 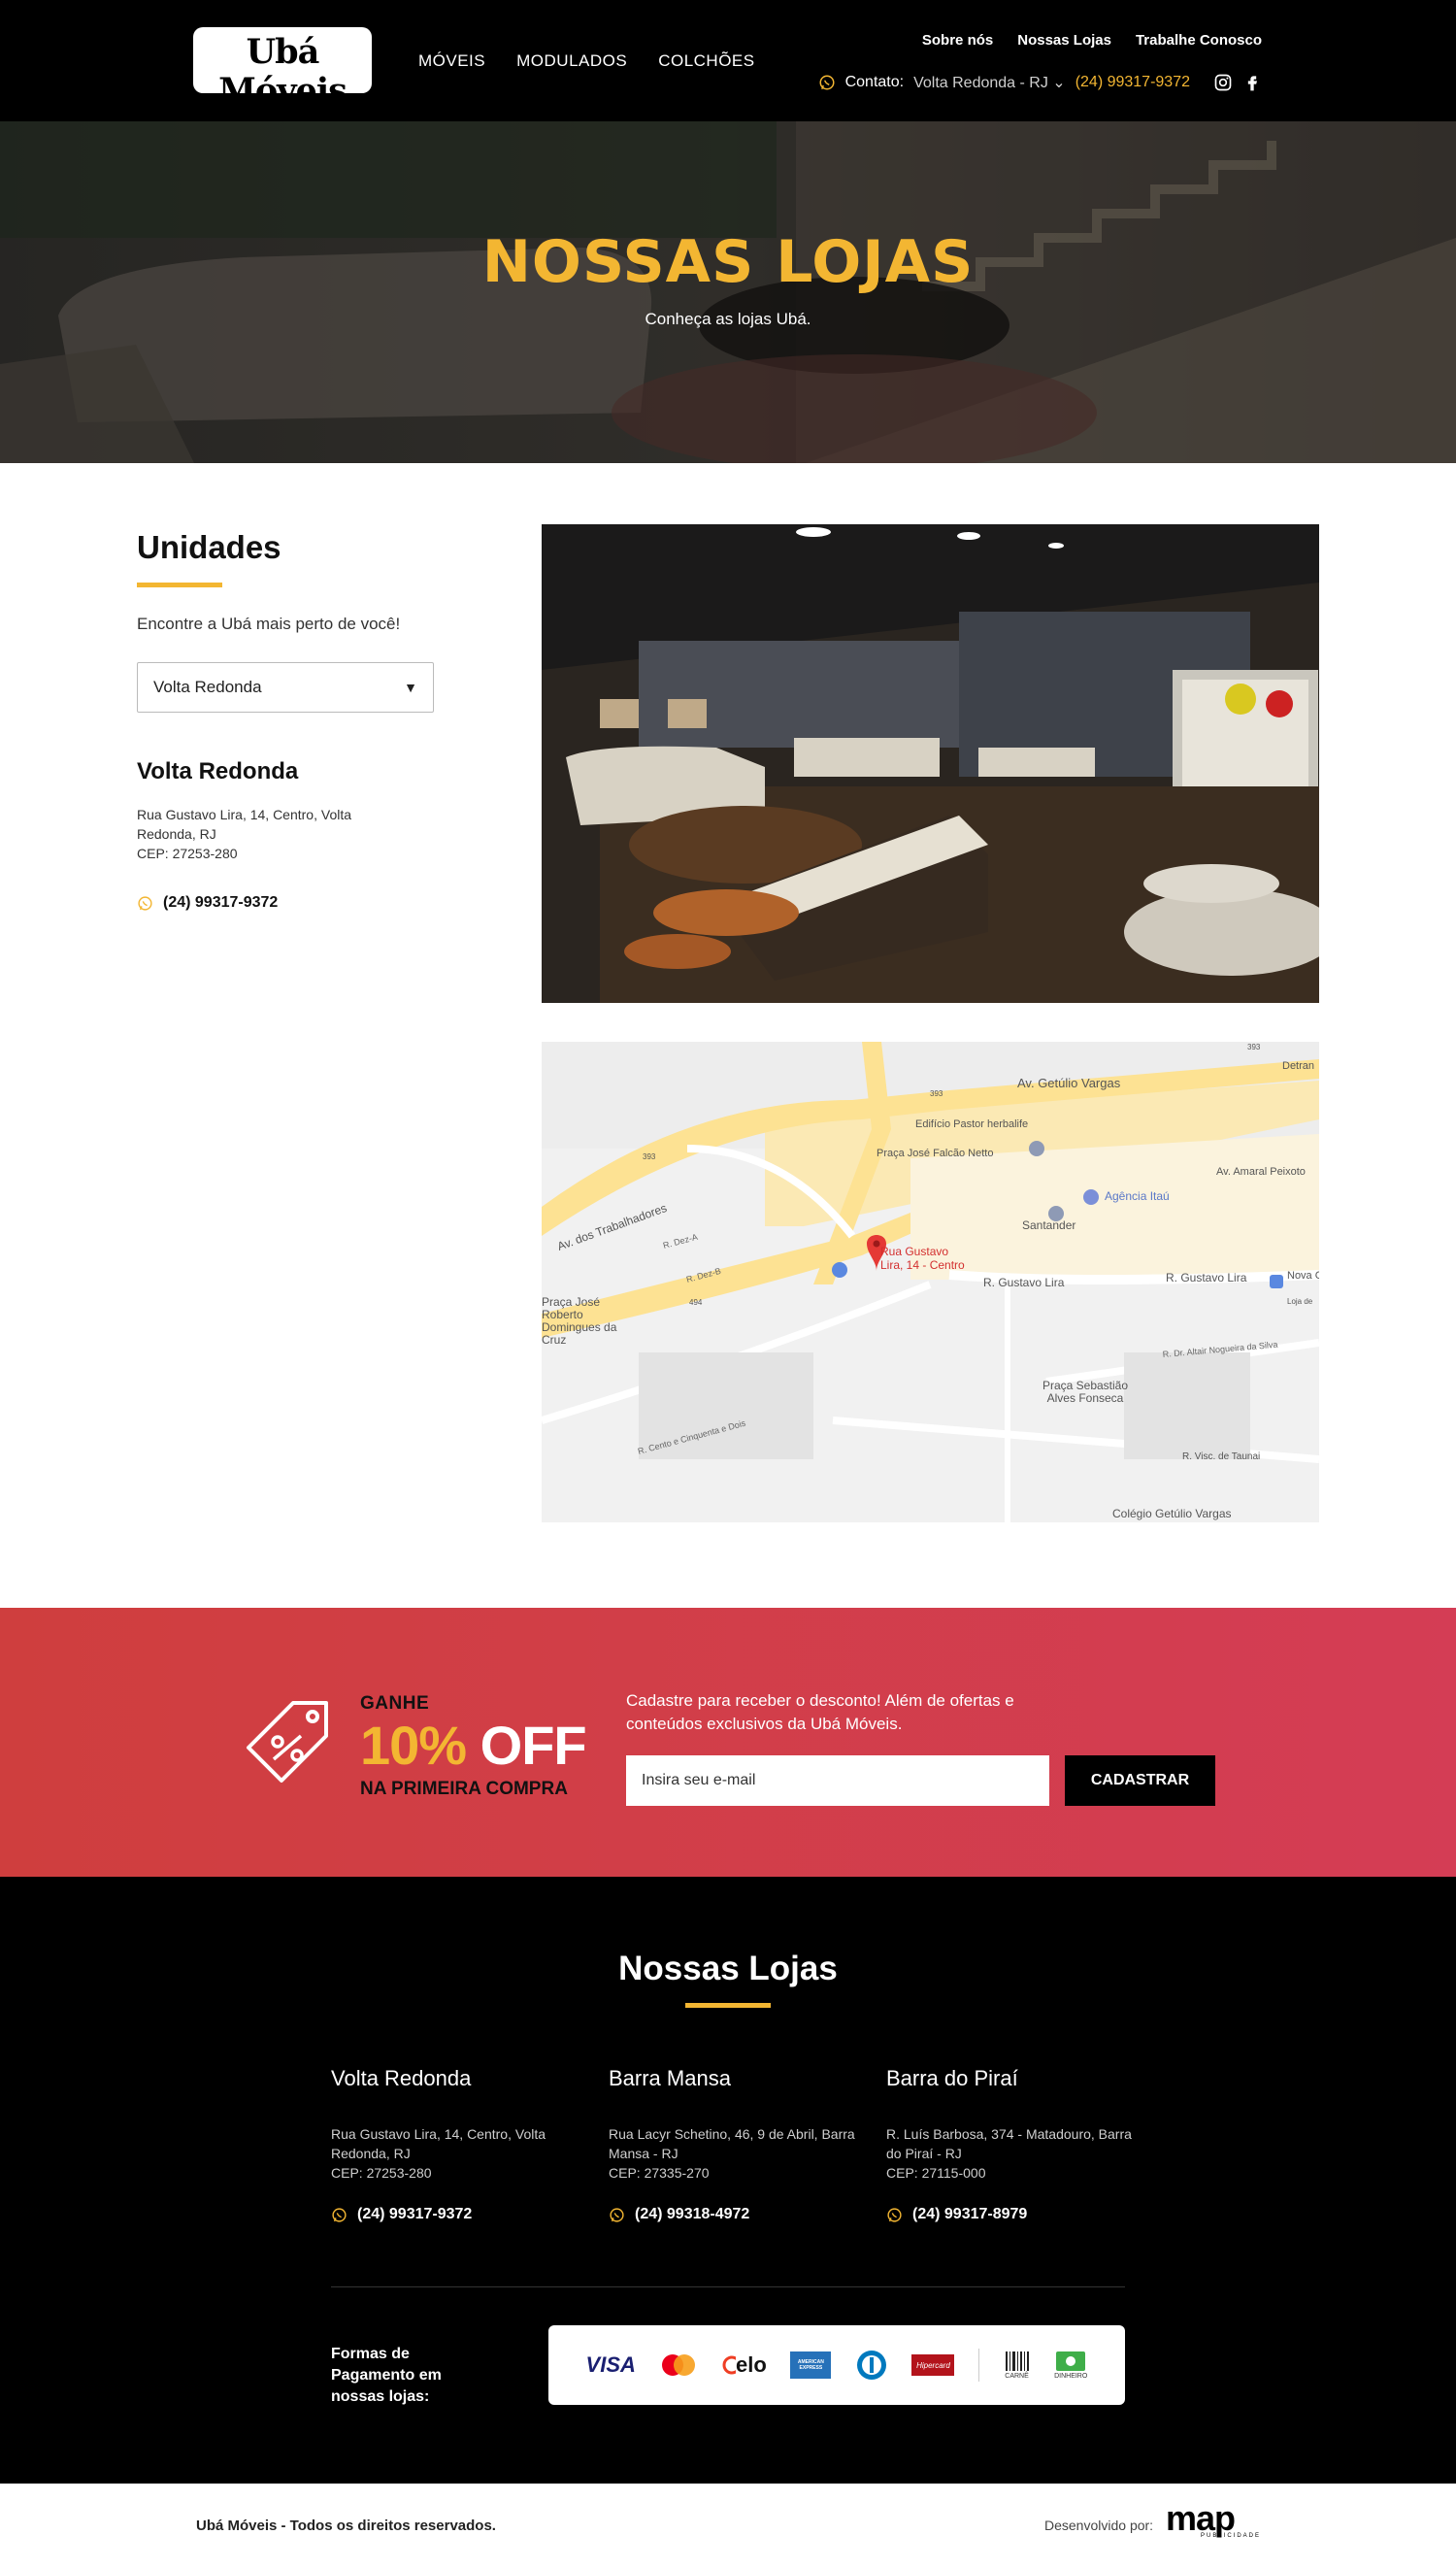 I want to click on brand-logo: Ubá Móveis colchão & modulados, so click(x=282, y=73).